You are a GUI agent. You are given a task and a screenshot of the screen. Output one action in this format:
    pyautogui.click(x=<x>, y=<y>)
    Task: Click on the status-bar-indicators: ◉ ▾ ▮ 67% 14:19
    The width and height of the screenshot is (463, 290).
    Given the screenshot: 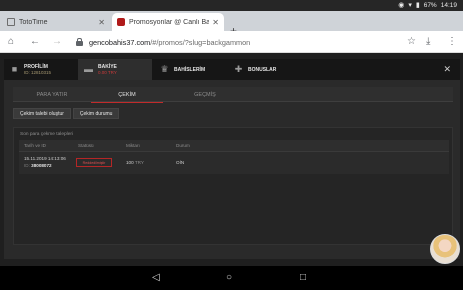 What is the action you would take?
    pyautogui.click(x=427, y=5)
    